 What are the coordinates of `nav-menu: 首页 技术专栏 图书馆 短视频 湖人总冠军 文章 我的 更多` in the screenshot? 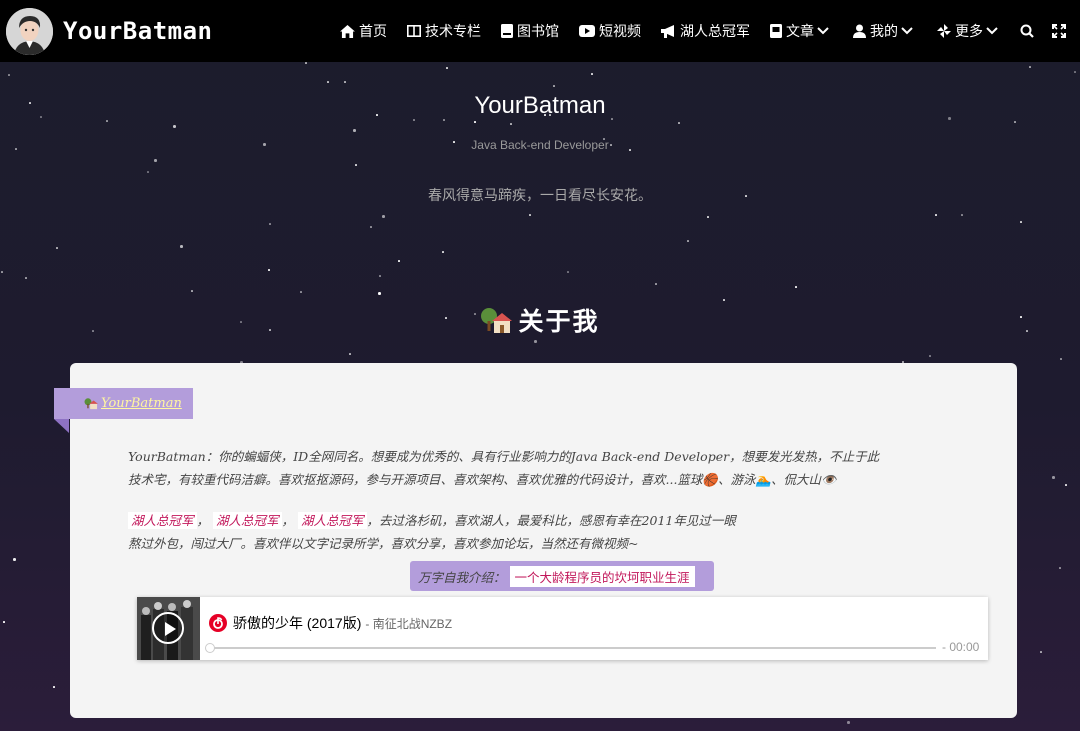 It's located at (693, 31).